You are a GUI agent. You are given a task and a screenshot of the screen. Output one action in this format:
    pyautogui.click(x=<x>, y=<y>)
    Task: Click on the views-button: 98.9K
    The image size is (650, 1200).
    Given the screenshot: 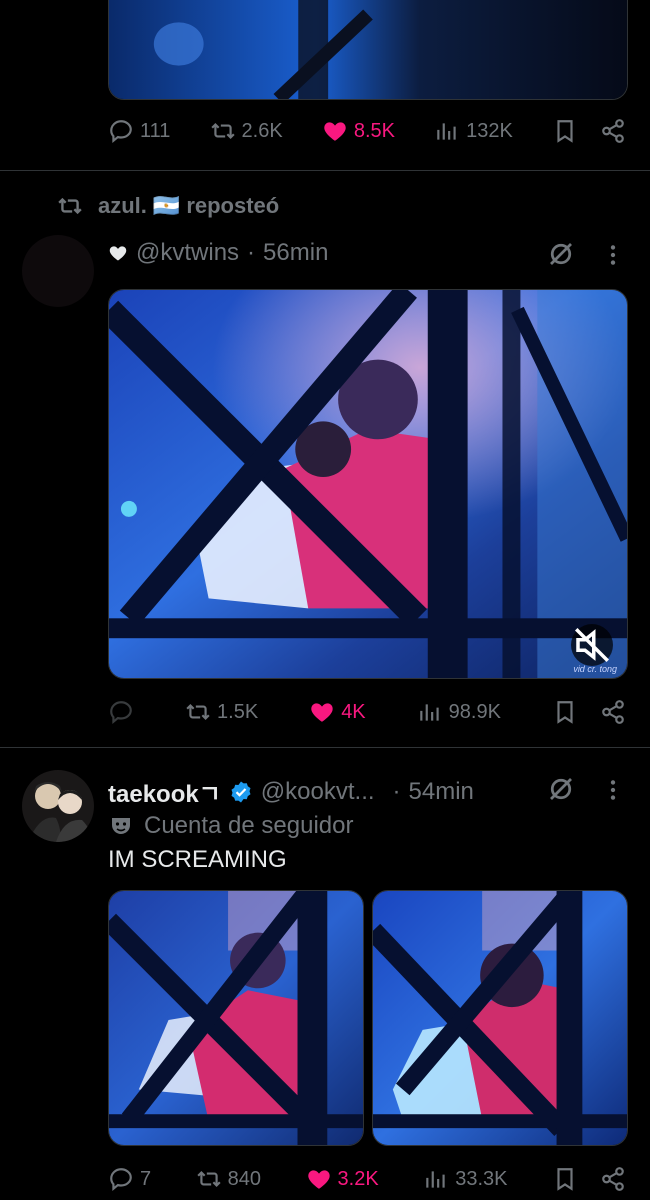 What is the action you would take?
    pyautogui.click(x=459, y=712)
    